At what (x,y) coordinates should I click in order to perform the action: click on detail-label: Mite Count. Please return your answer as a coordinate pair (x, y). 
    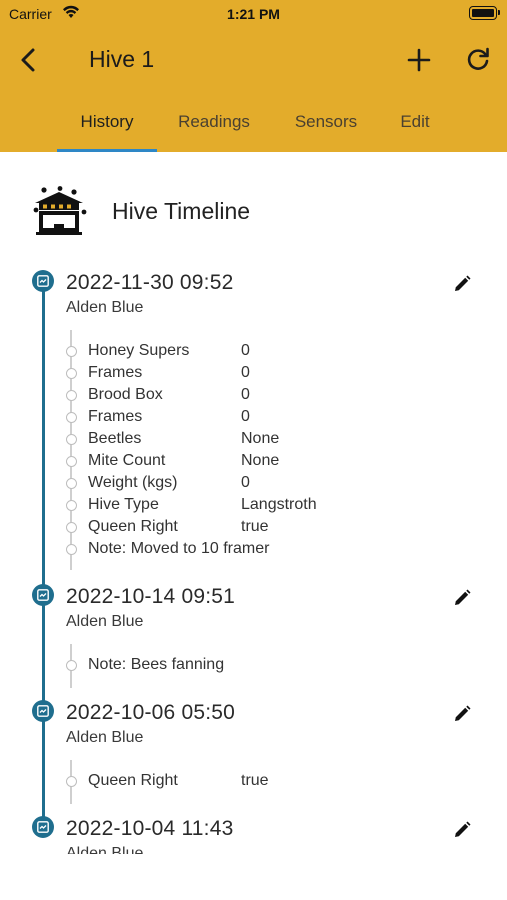
    Looking at the image, I should click on (127, 460).